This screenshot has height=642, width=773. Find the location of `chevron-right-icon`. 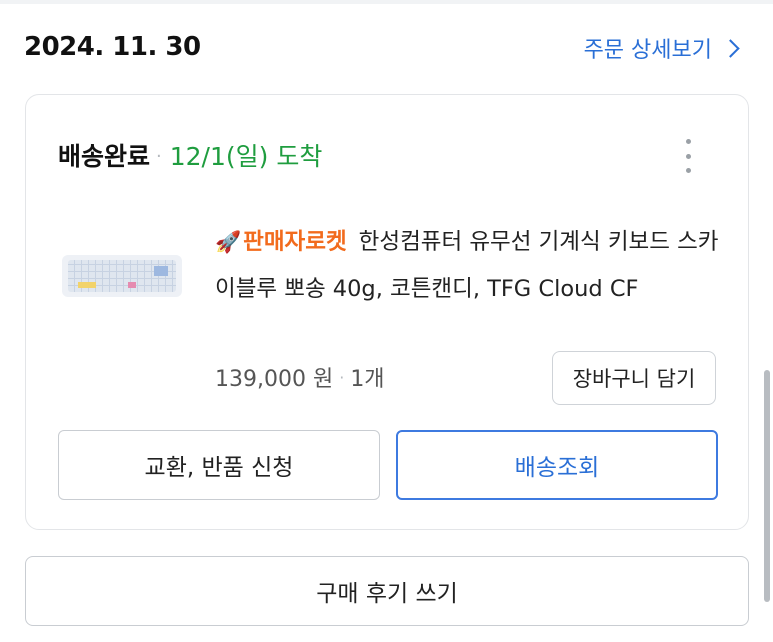

chevron-right-icon is located at coordinates (730, 48).